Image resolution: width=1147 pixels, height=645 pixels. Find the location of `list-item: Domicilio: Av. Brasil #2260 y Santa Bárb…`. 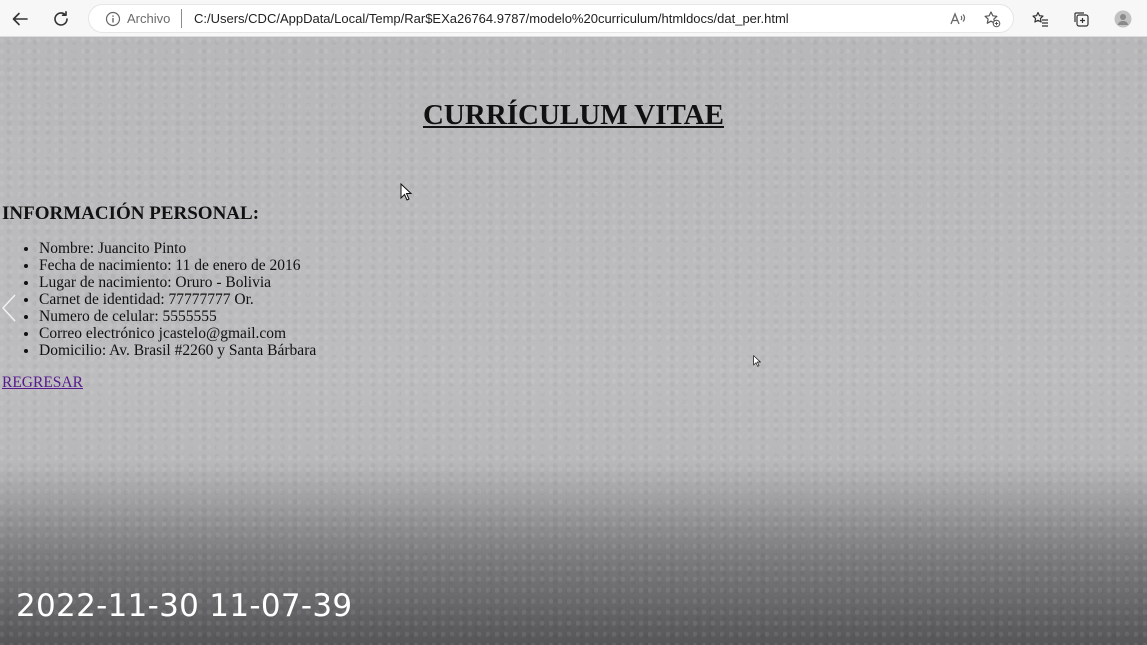

list-item: Domicilio: Av. Brasil #2260 y Santa Bárb… is located at coordinates (177, 350).